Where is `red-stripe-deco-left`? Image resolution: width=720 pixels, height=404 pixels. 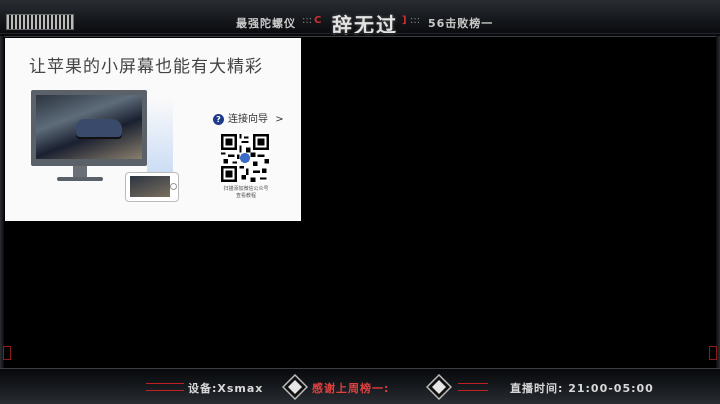 red-stripe-deco-left is located at coordinates (165, 387).